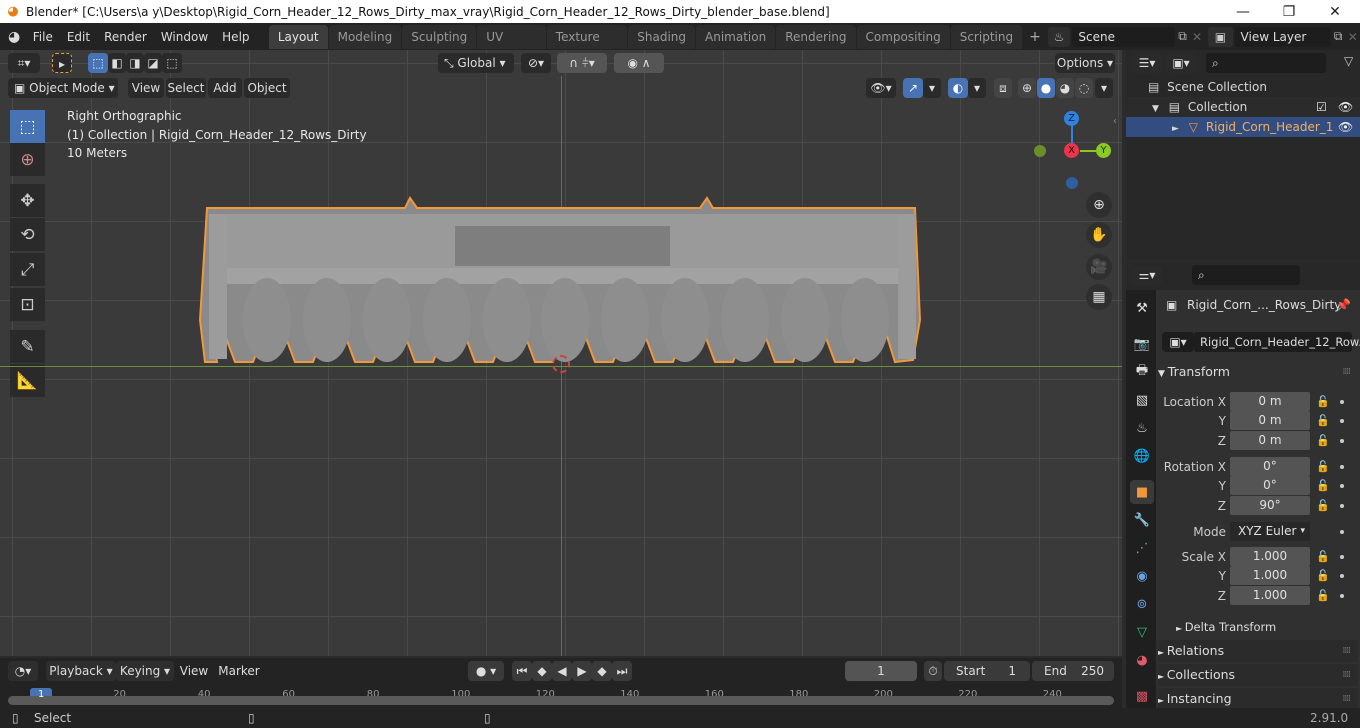 The width and height of the screenshot is (1360, 728). I want to click on tab-tool-icon: ⚒, so click(1142, 308).